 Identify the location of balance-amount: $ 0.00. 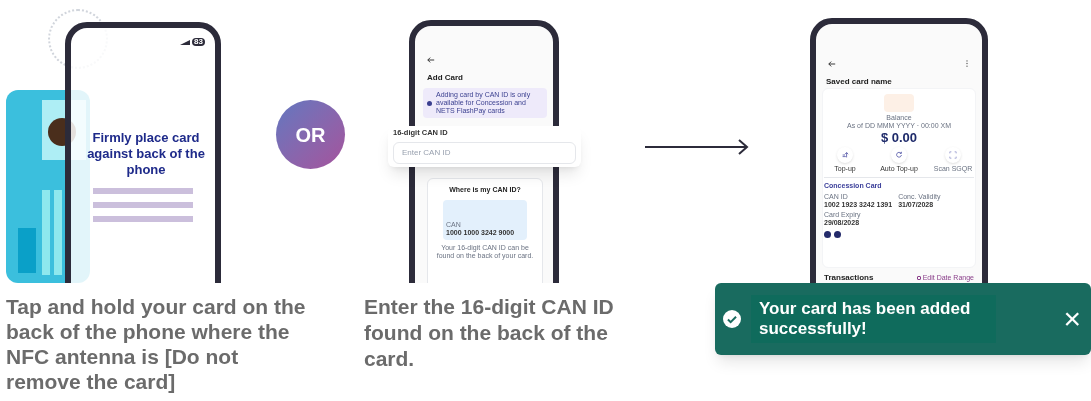
(899, 137).